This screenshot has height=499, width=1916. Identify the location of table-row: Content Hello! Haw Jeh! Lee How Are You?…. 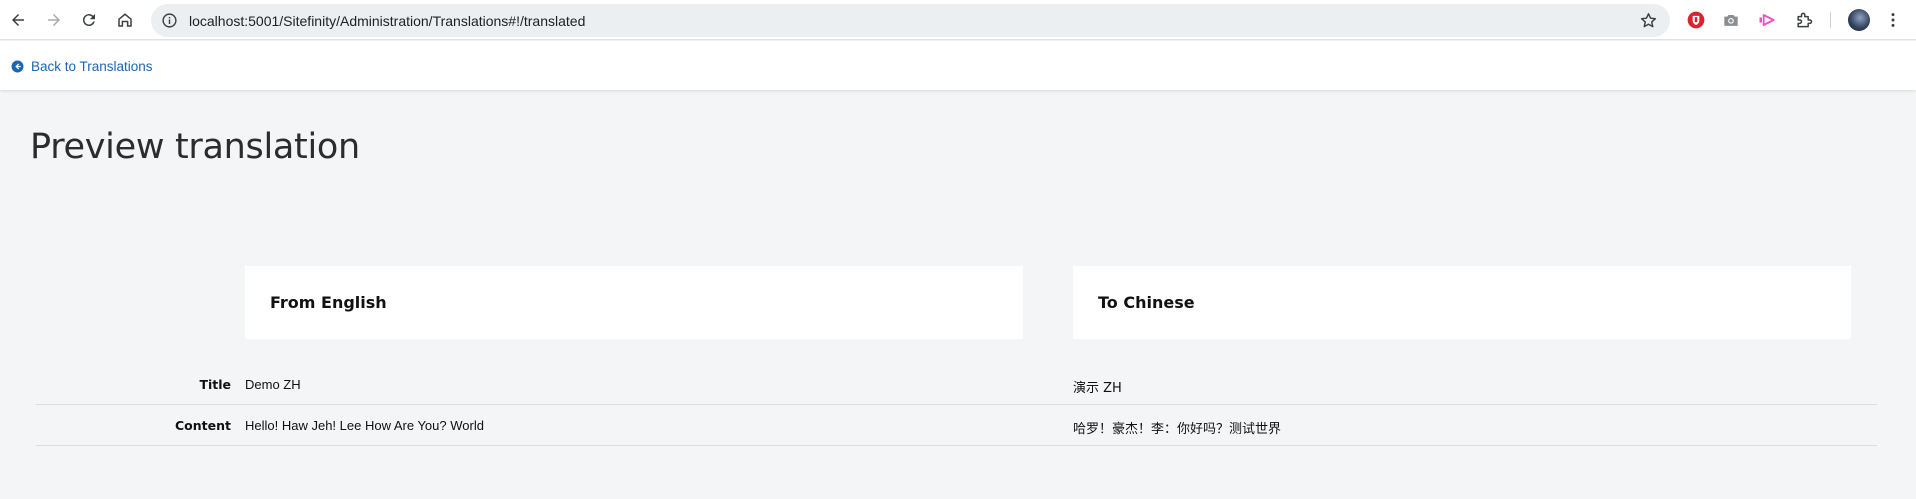
(956, 425).